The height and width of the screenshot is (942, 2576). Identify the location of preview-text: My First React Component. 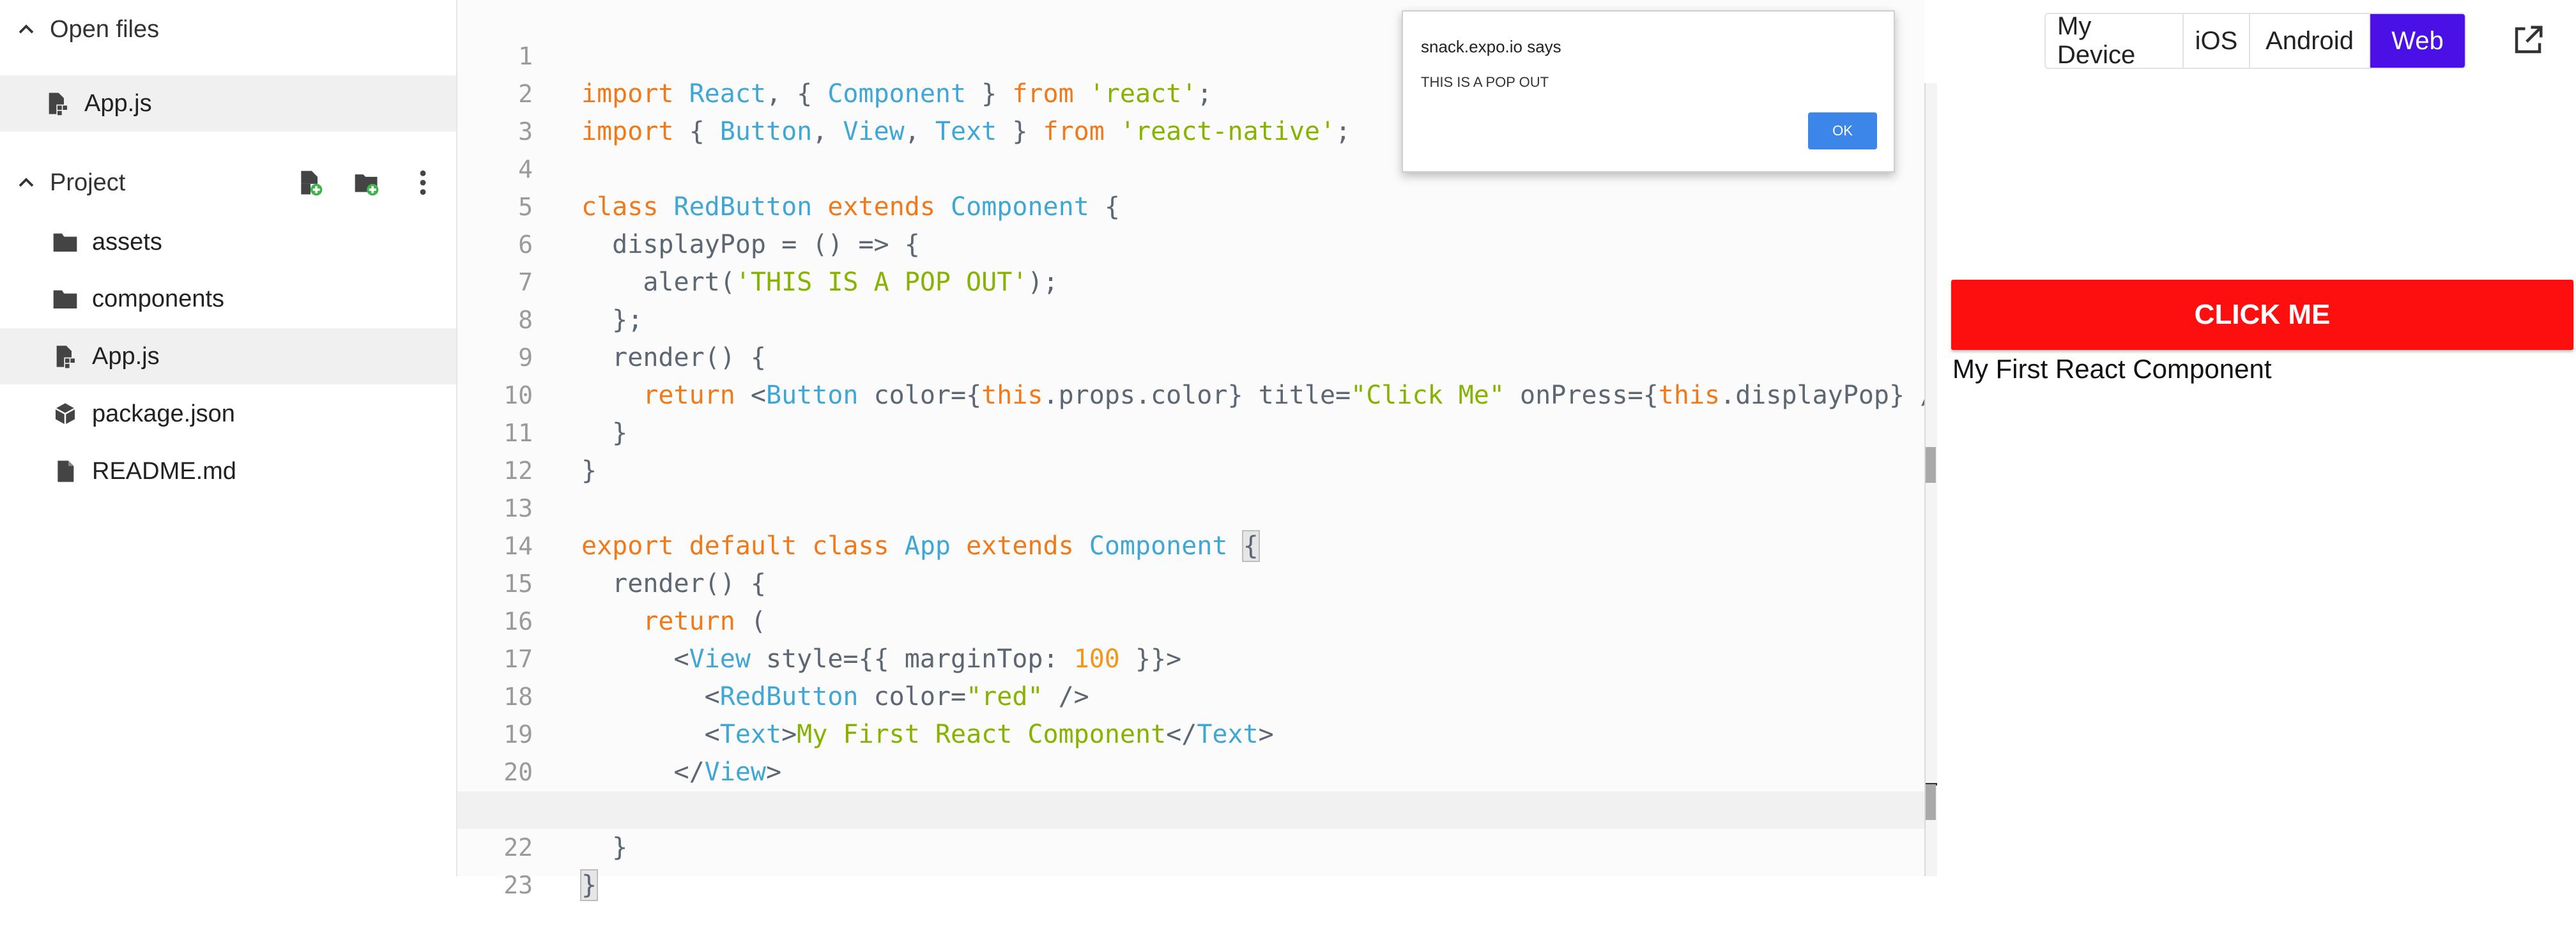
(2112, 369).